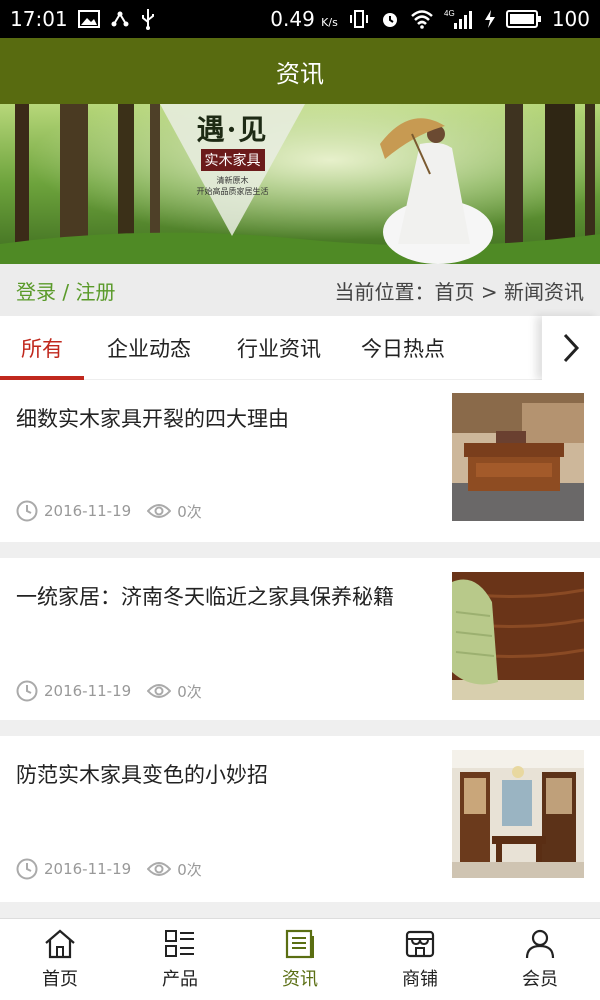 This screenshot has height=1000, width=600. What do you see at coordinates (221, 419) in the screenshot?
I see `news-title: 细数实木家具开裂的四大理由` at bounding box center [221, 419].